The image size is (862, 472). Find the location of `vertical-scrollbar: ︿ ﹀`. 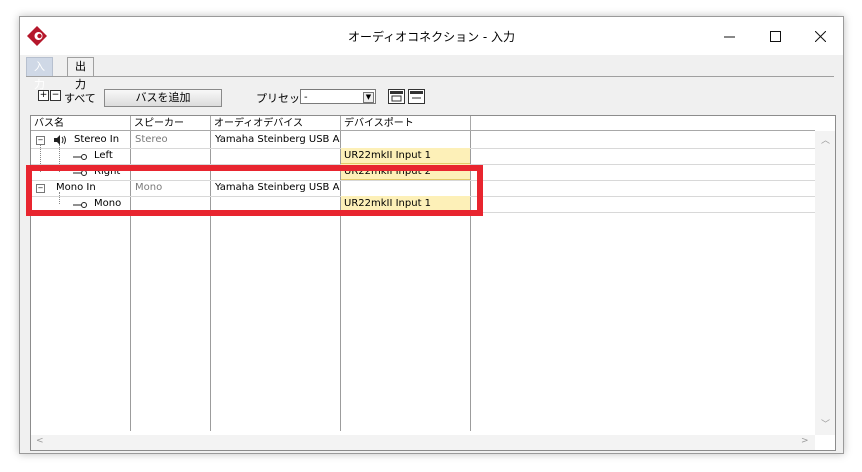

vertical-scrollbar: ︿ ﹀ is located at coordinates (825, 283).